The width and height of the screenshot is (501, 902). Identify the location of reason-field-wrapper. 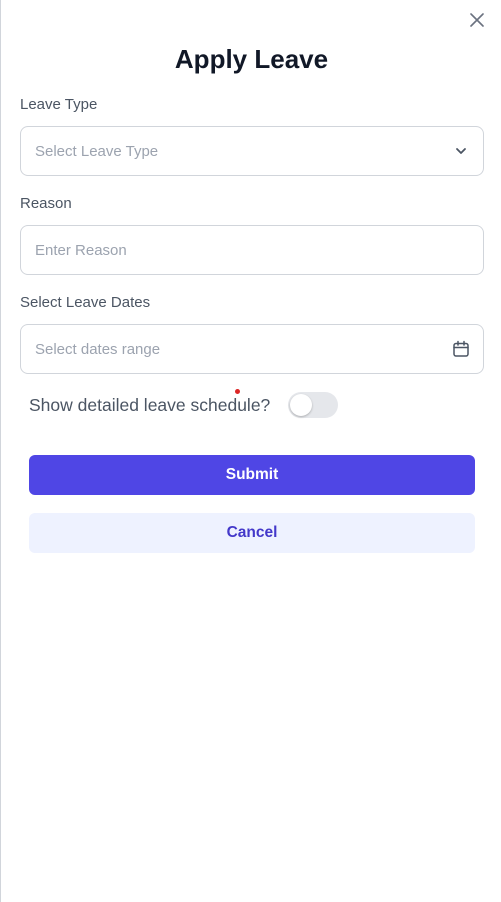
(252, 250).